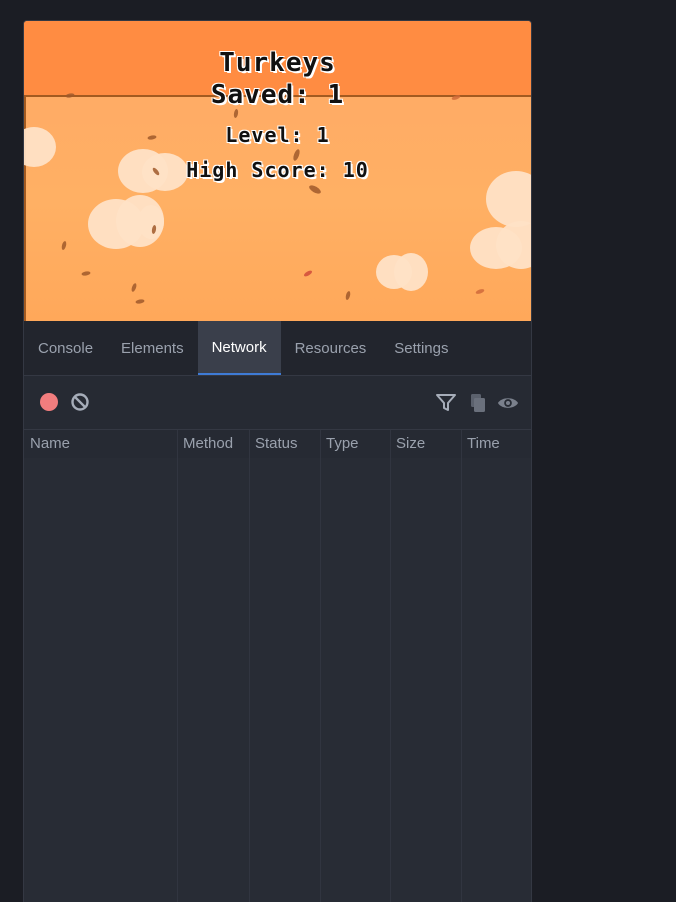 This screenshot has height=902, width=676. What do you see at coordinates (355, 444) in the screenshot?
I see `column-header-type: Type` at bounding box center [355, 444].